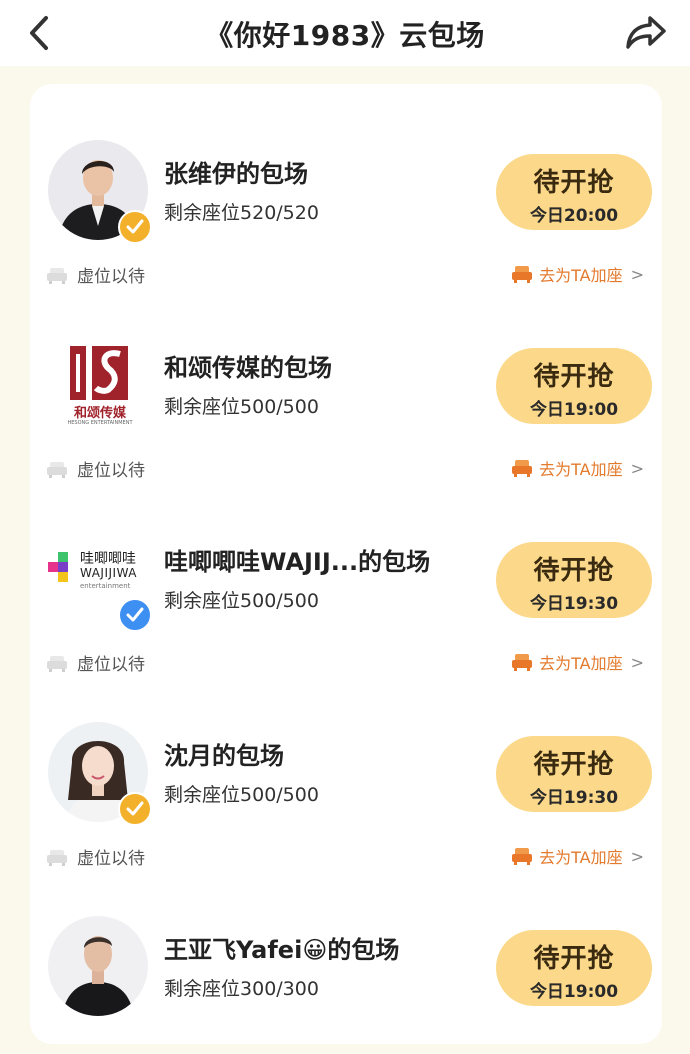  Describe the element at coordinates (345, 35) in the screenshot. I see `page-title: 《你好1983》云包场` at that location.